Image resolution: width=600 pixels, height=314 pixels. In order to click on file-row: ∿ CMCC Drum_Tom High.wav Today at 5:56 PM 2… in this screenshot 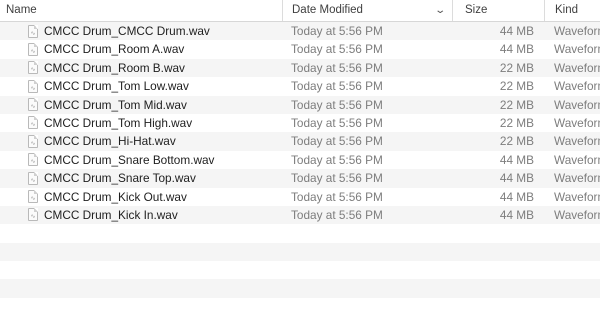, I will do `click(300, 123)`.